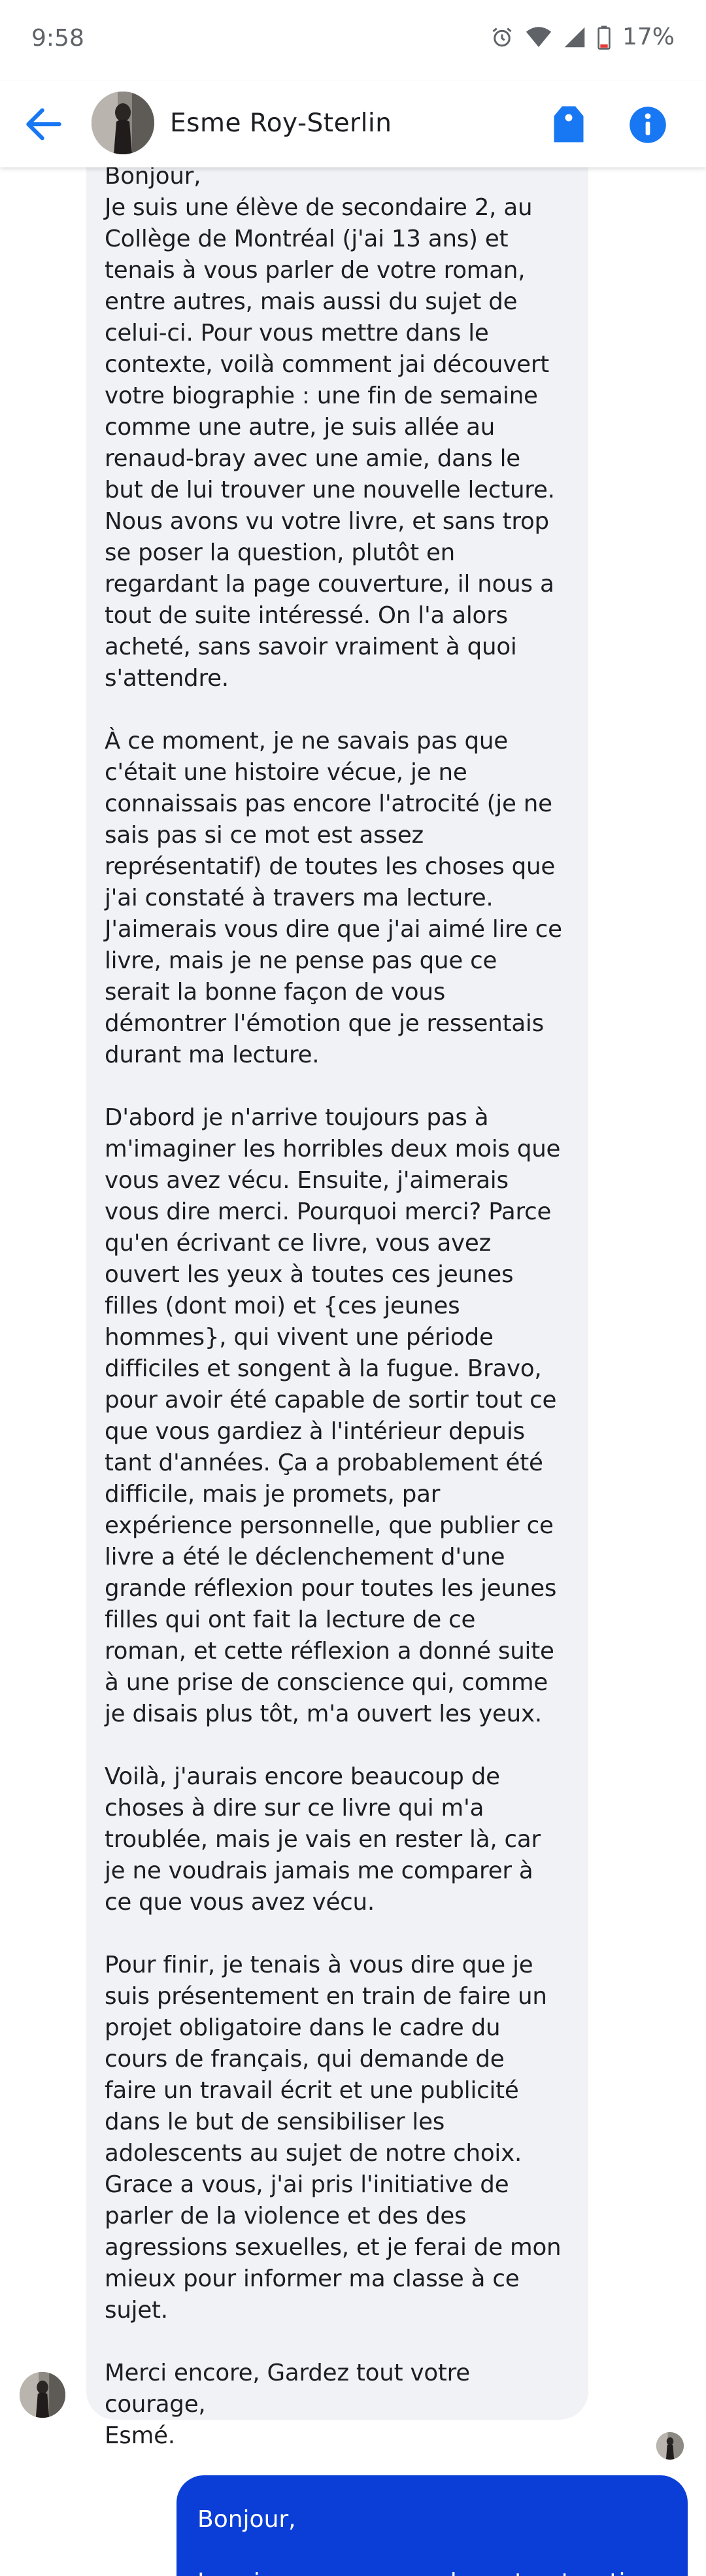  I want to click on battery-percent: 17%, so click(648, 37).